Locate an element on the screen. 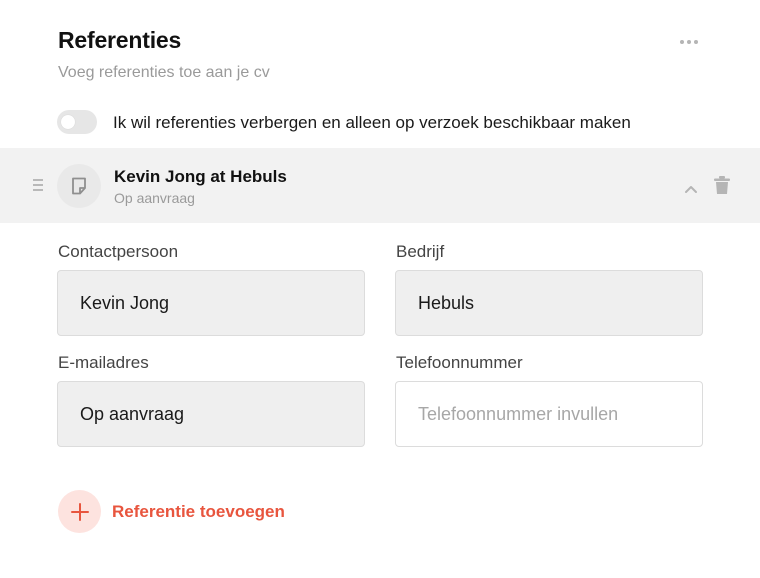 The image size is (760, 578). add-reference-label: Referentie toevoegen is located at coordinates (198, 512).